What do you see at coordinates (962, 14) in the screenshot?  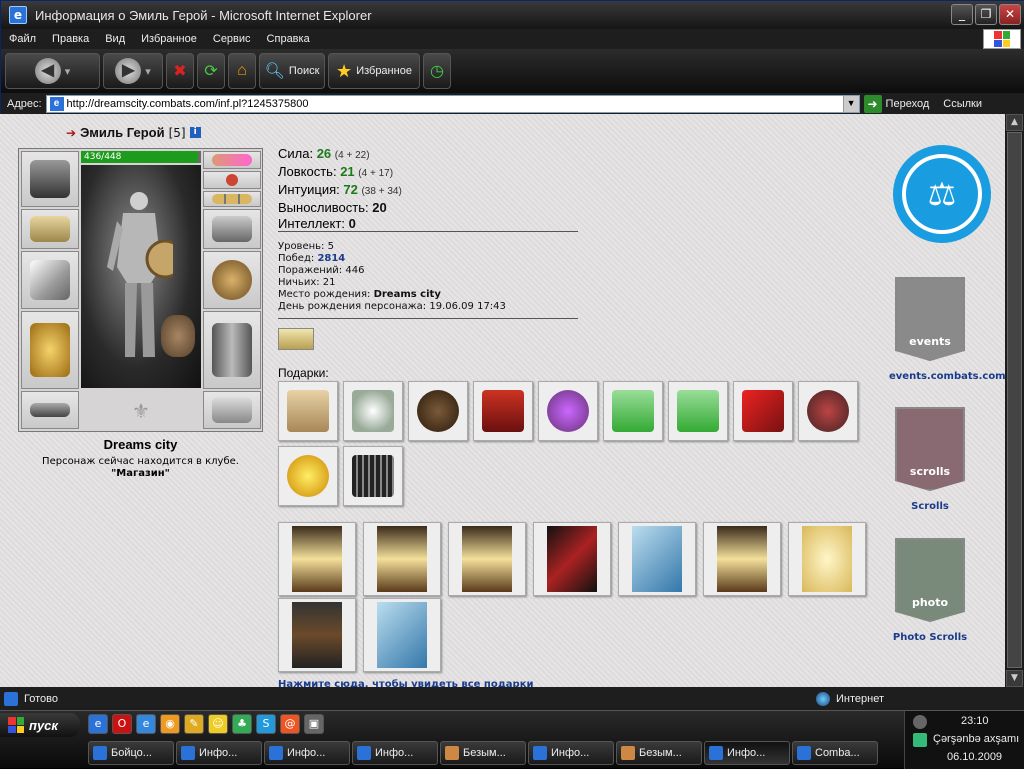 I see `minimize-button: _` at bounding box center [962, 14].